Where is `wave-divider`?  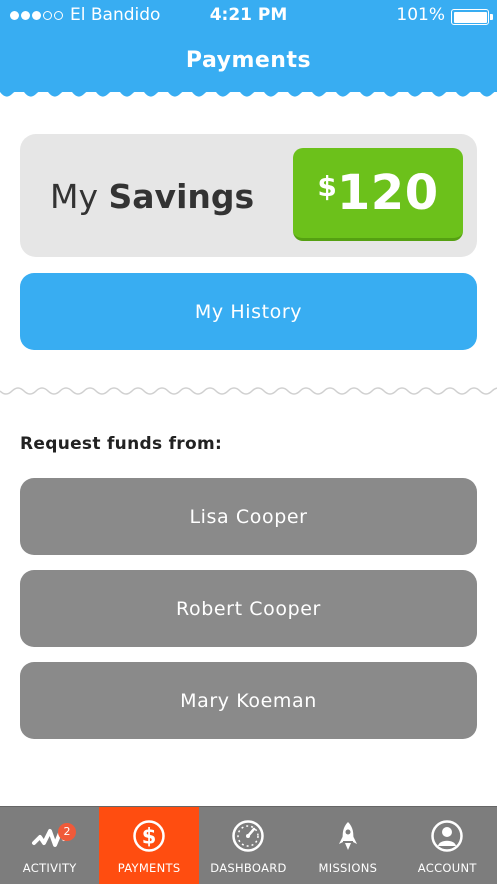
wave-divider is located at coordinates (248, 391).